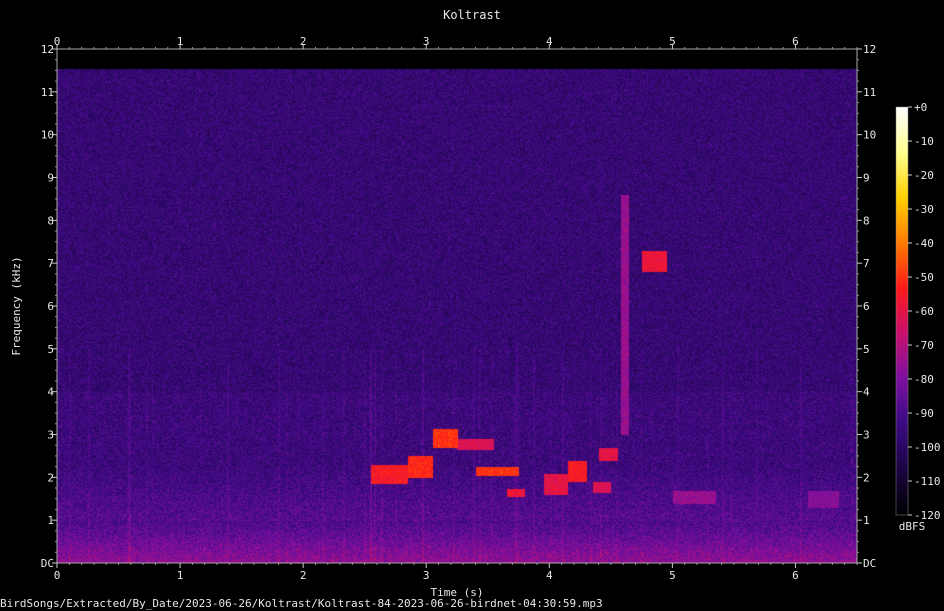 This screenshot has height=611, width=944. Describe the element at coordinates (866, 220) in the screenshot. I see `y-tick-label-right: 8` at that location.